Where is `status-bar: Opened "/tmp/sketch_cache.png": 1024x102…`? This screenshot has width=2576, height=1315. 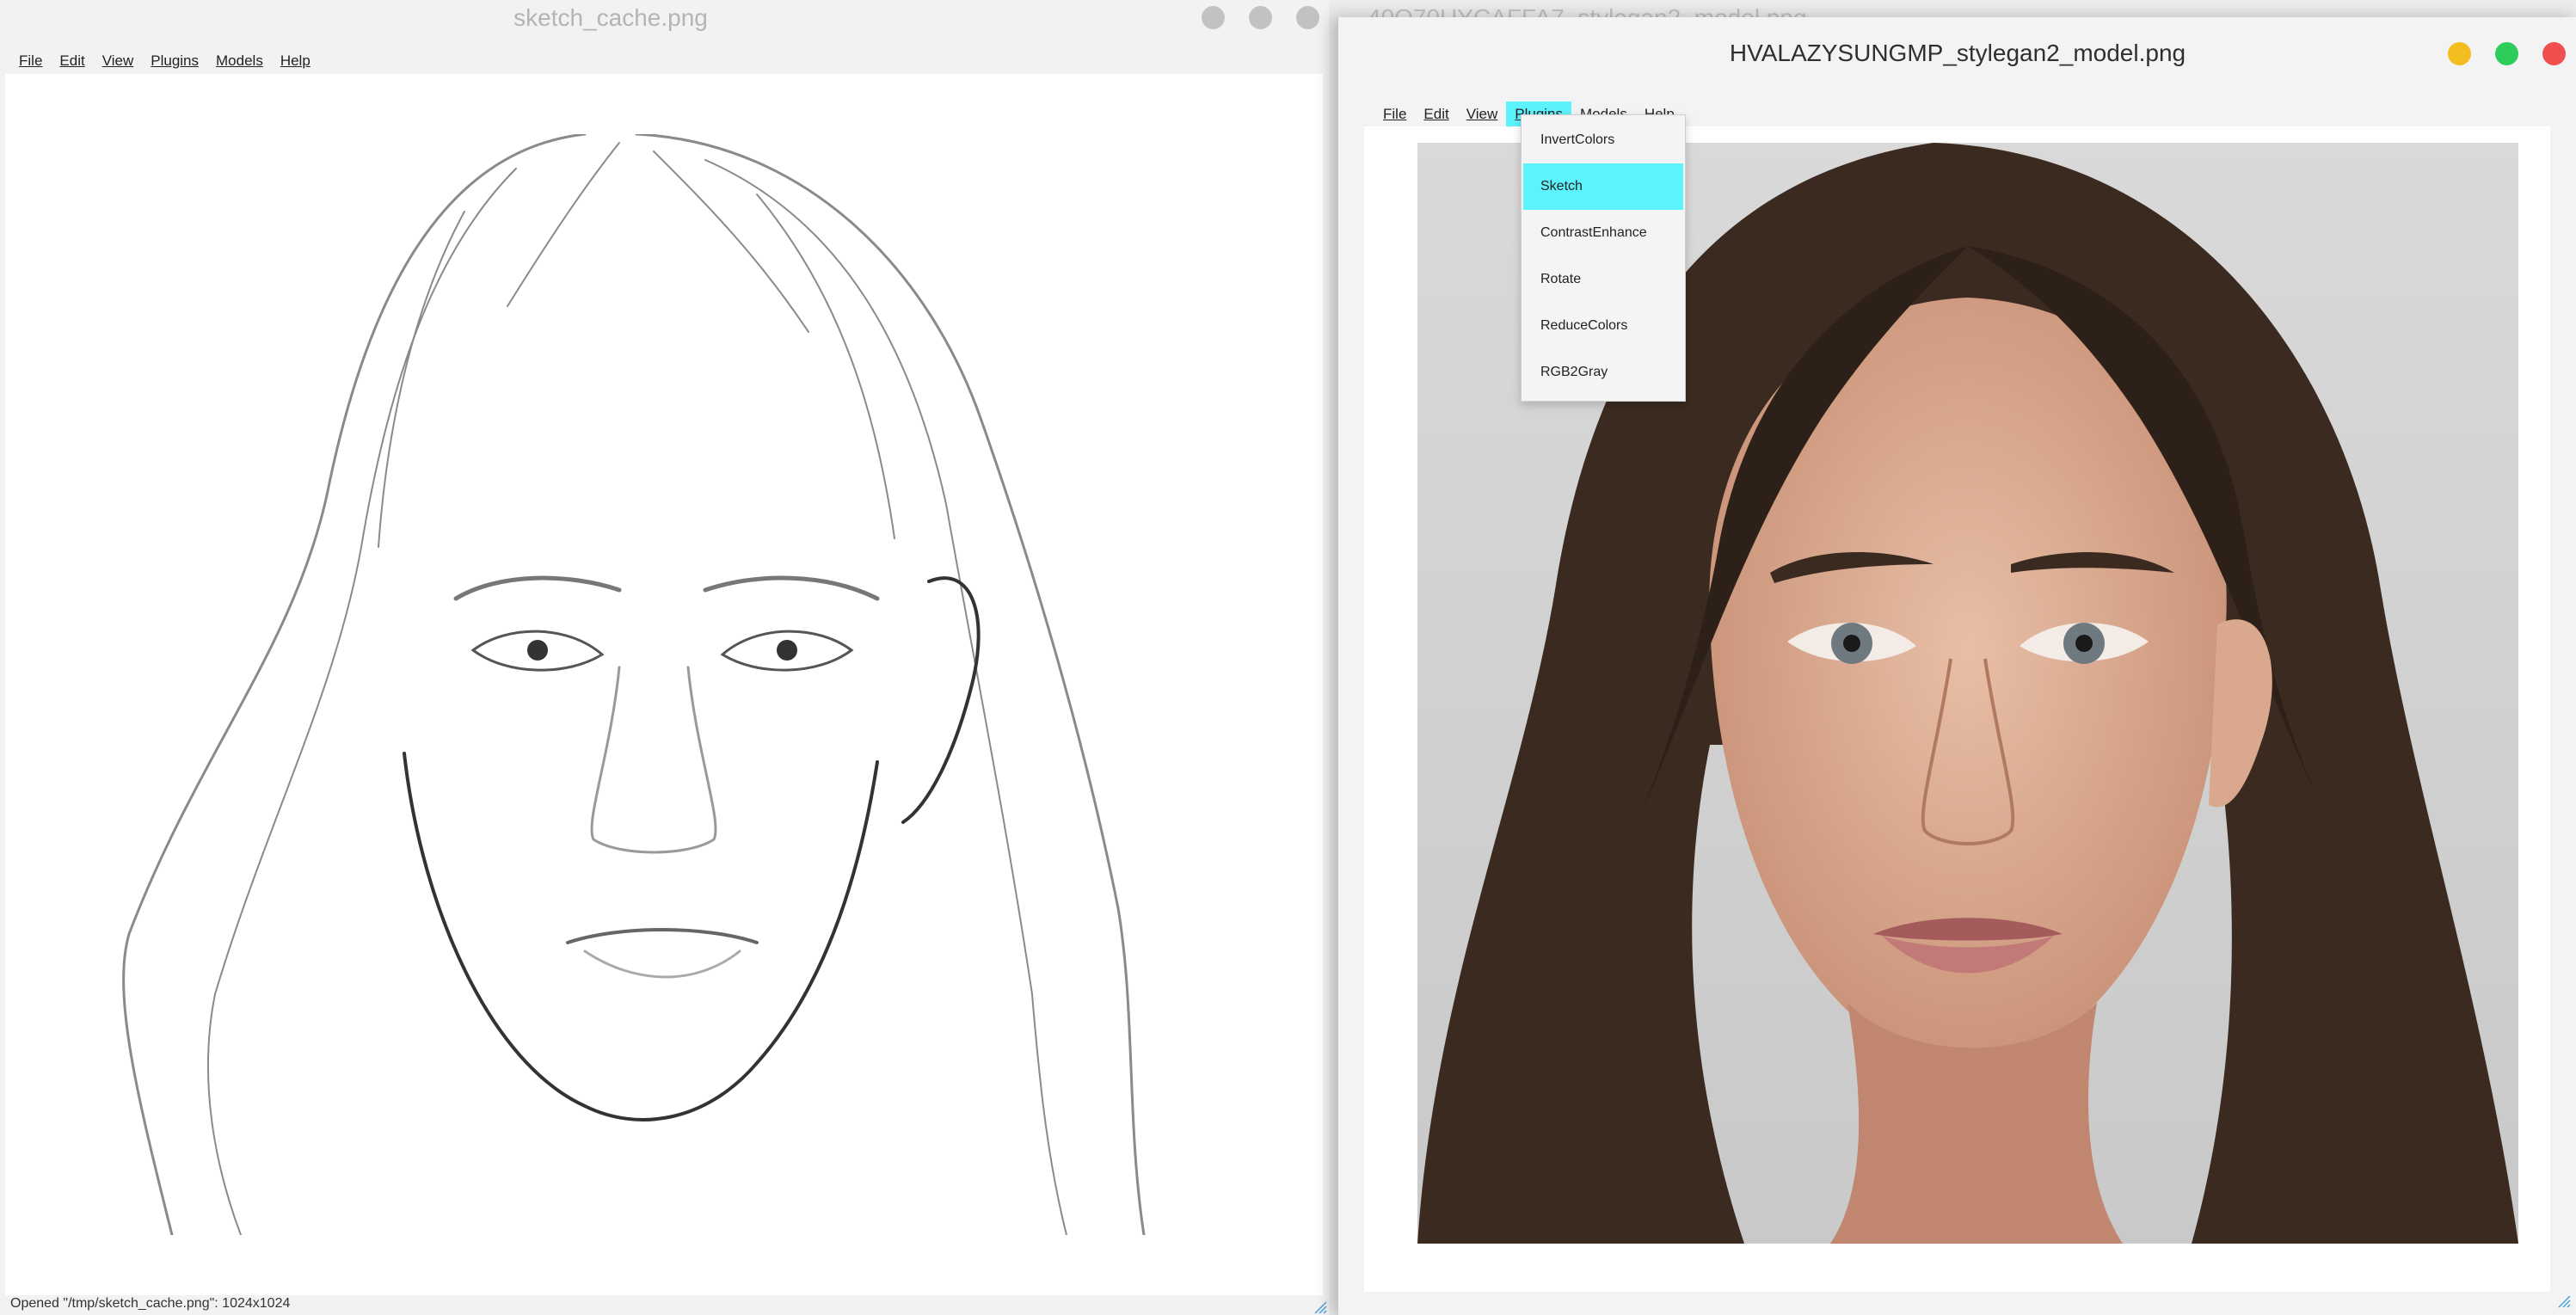 status-bar: Opened "/tmp/sketch_cache.png": 1024x102… is located at coordinates (150, 1303).